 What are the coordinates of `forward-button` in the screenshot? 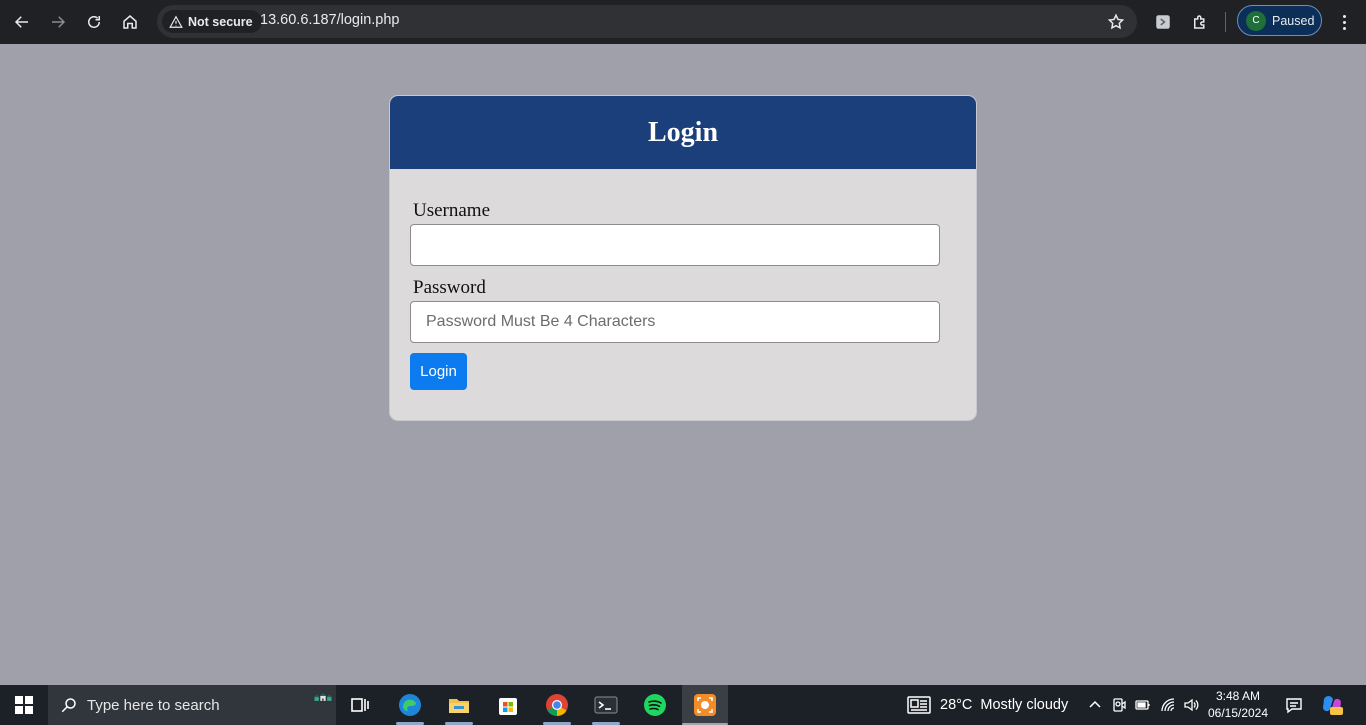 It's located at (58, 22).